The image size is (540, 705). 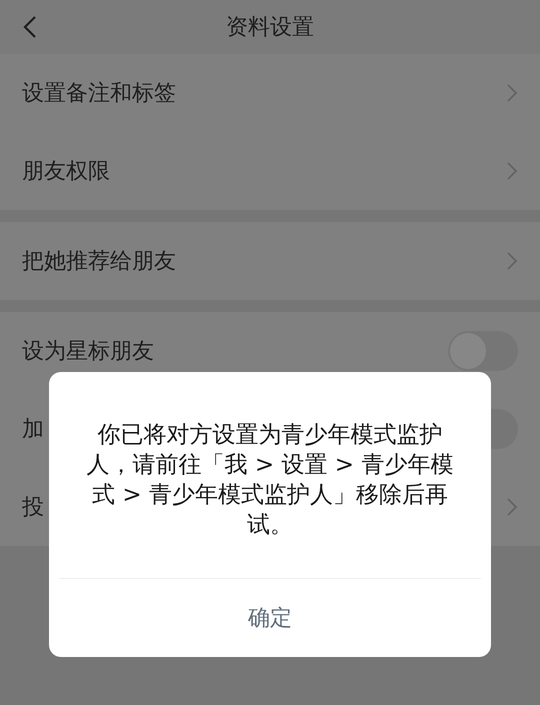 What do you see at coordinates (99, 262) in the screenshot?
I see `setting-label: 把她推荐给朋友` at bounding box center [99, 262].